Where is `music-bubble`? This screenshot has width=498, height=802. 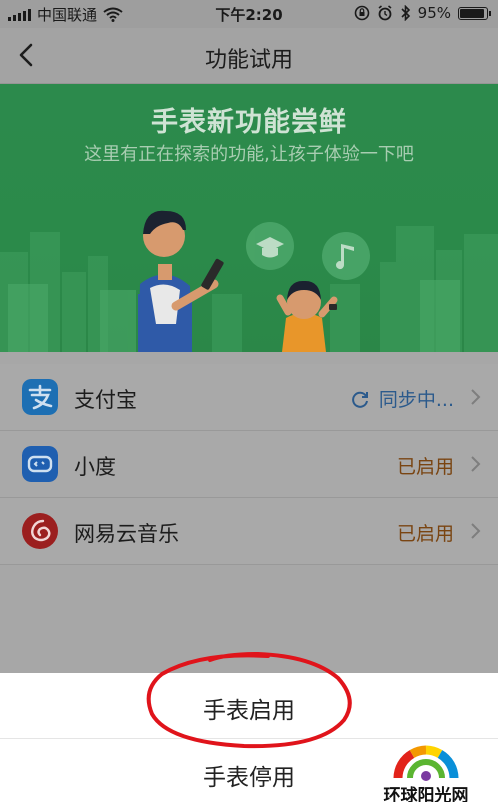 music-bubble is located at coordinates (346, 256).